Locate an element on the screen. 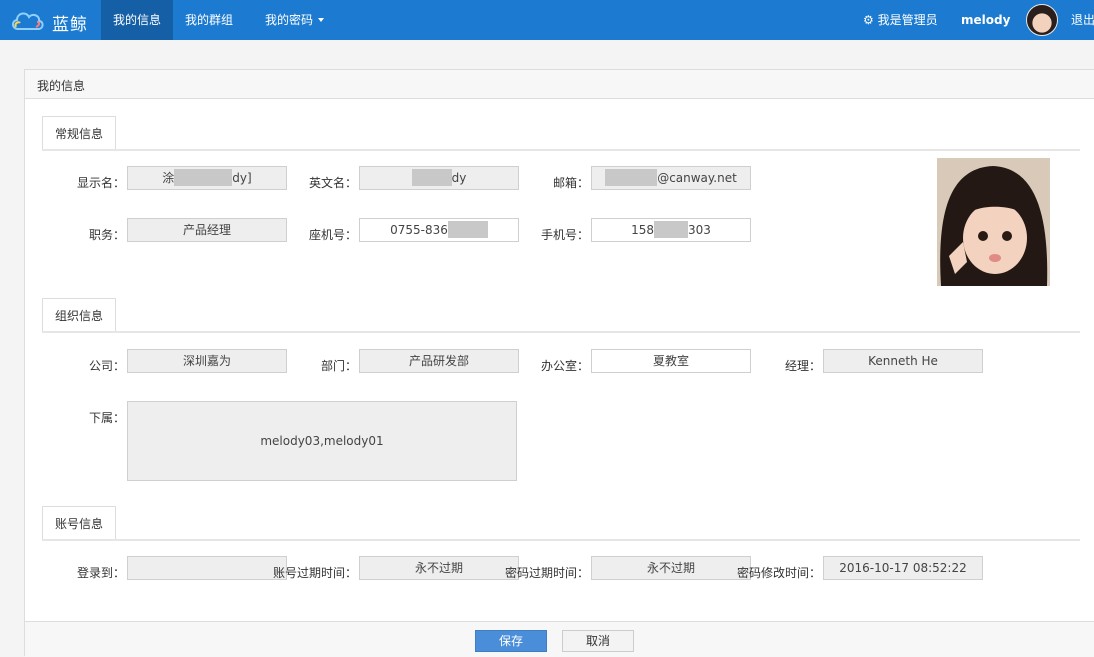  form-footer: 保存 取消 is located at coordinates (559, 639).